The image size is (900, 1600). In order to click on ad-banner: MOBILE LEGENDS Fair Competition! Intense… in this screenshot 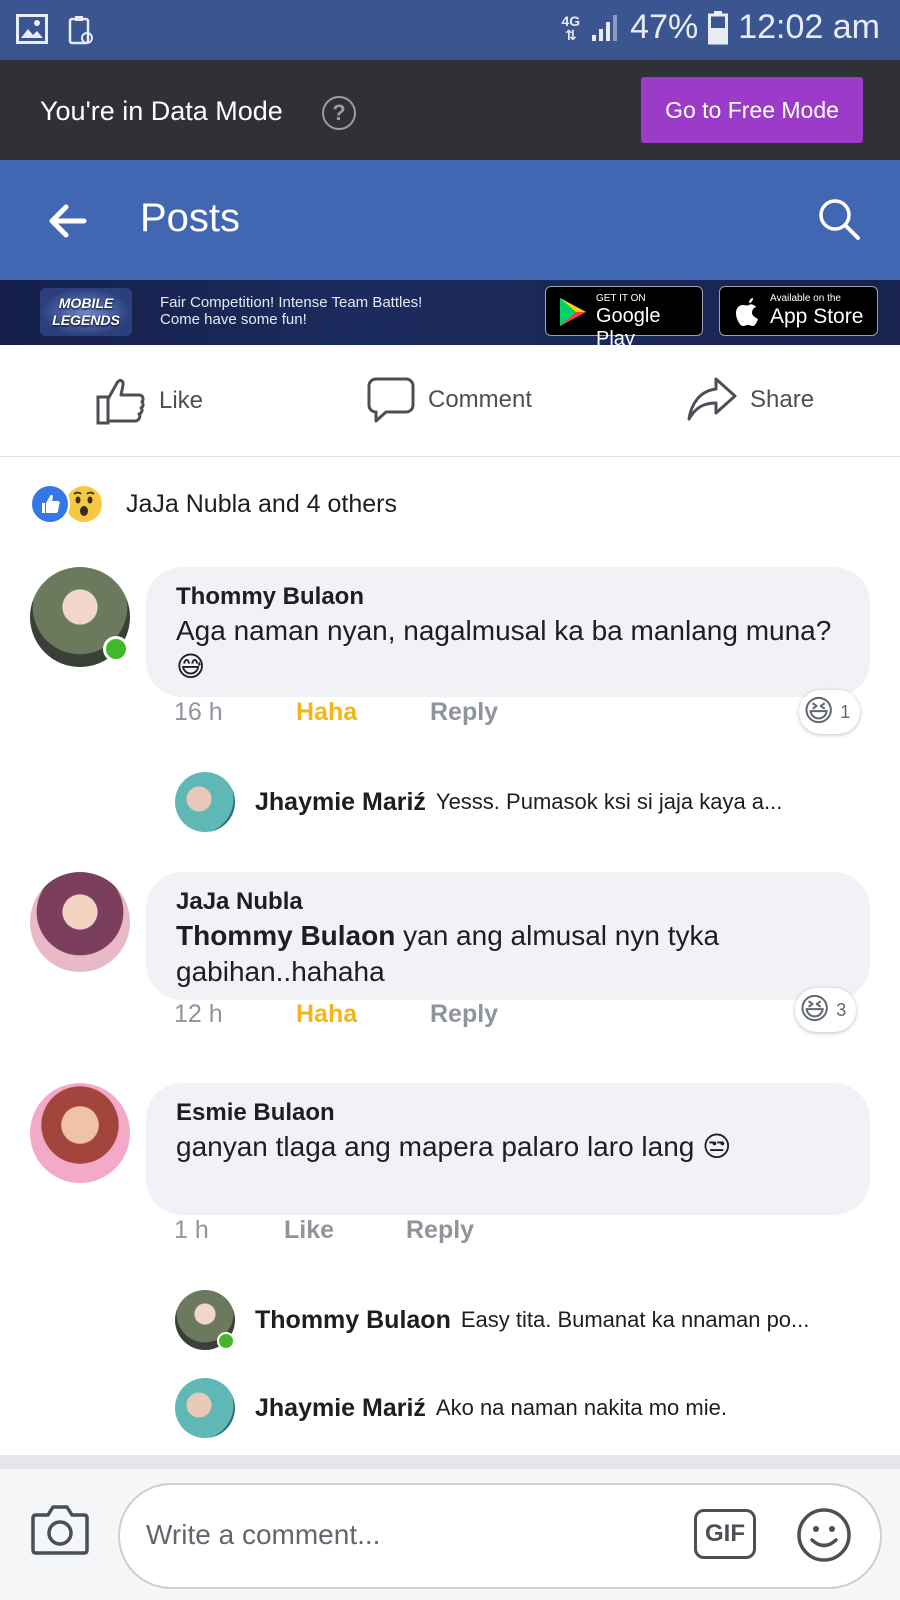, I will do `click(450, 312)`.